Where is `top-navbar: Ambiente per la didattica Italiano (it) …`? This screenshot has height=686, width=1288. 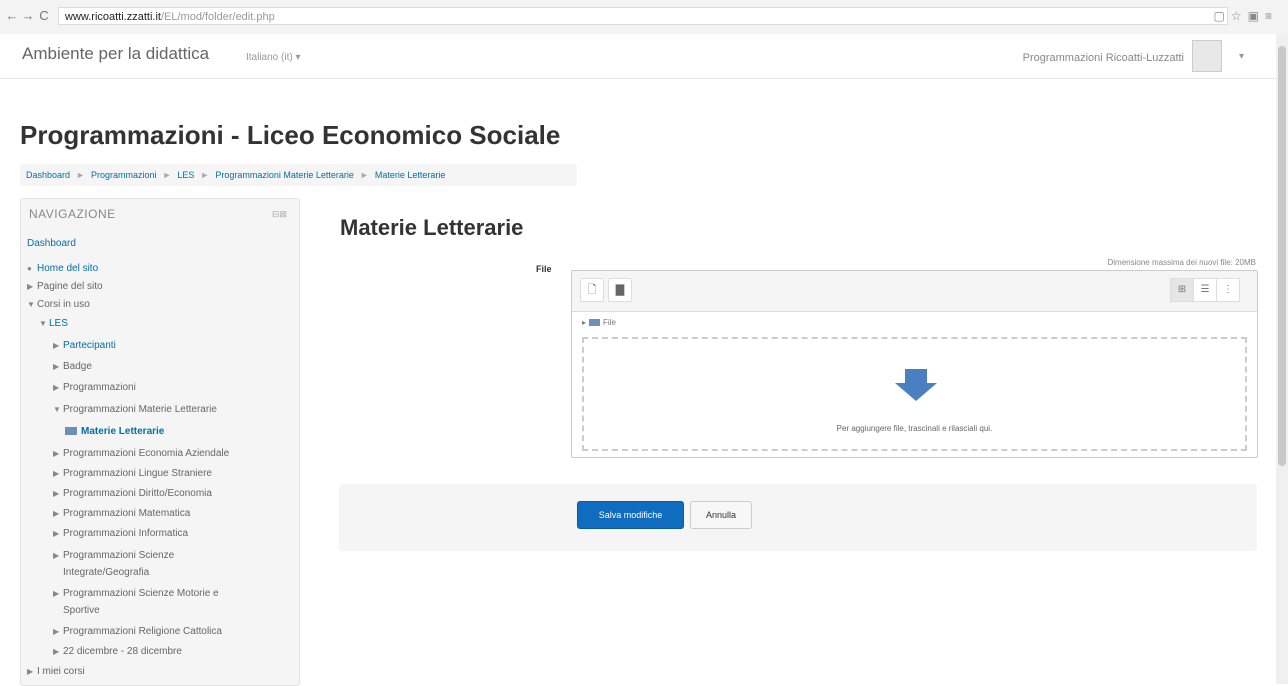 top-navbar: Ambiente per la didattica Italiano (it) … is located at coordinates (638, 56).